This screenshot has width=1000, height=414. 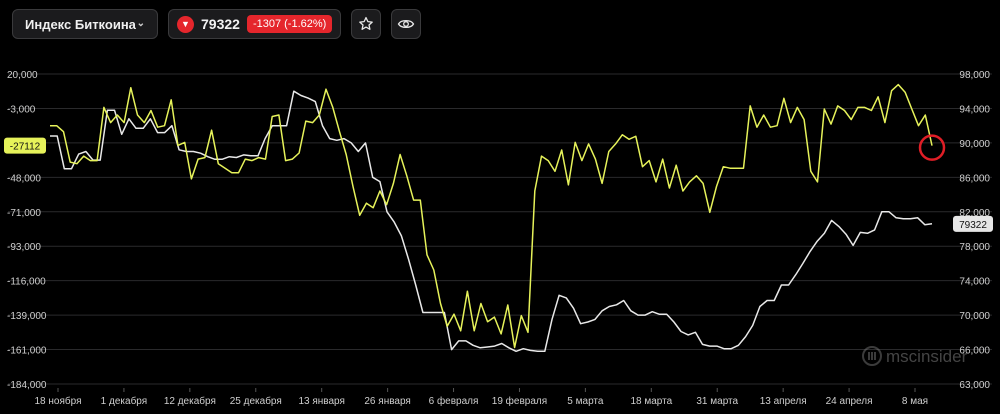 I want to click on x-tick-label: 1 декабря, so click(x=124, y=401).